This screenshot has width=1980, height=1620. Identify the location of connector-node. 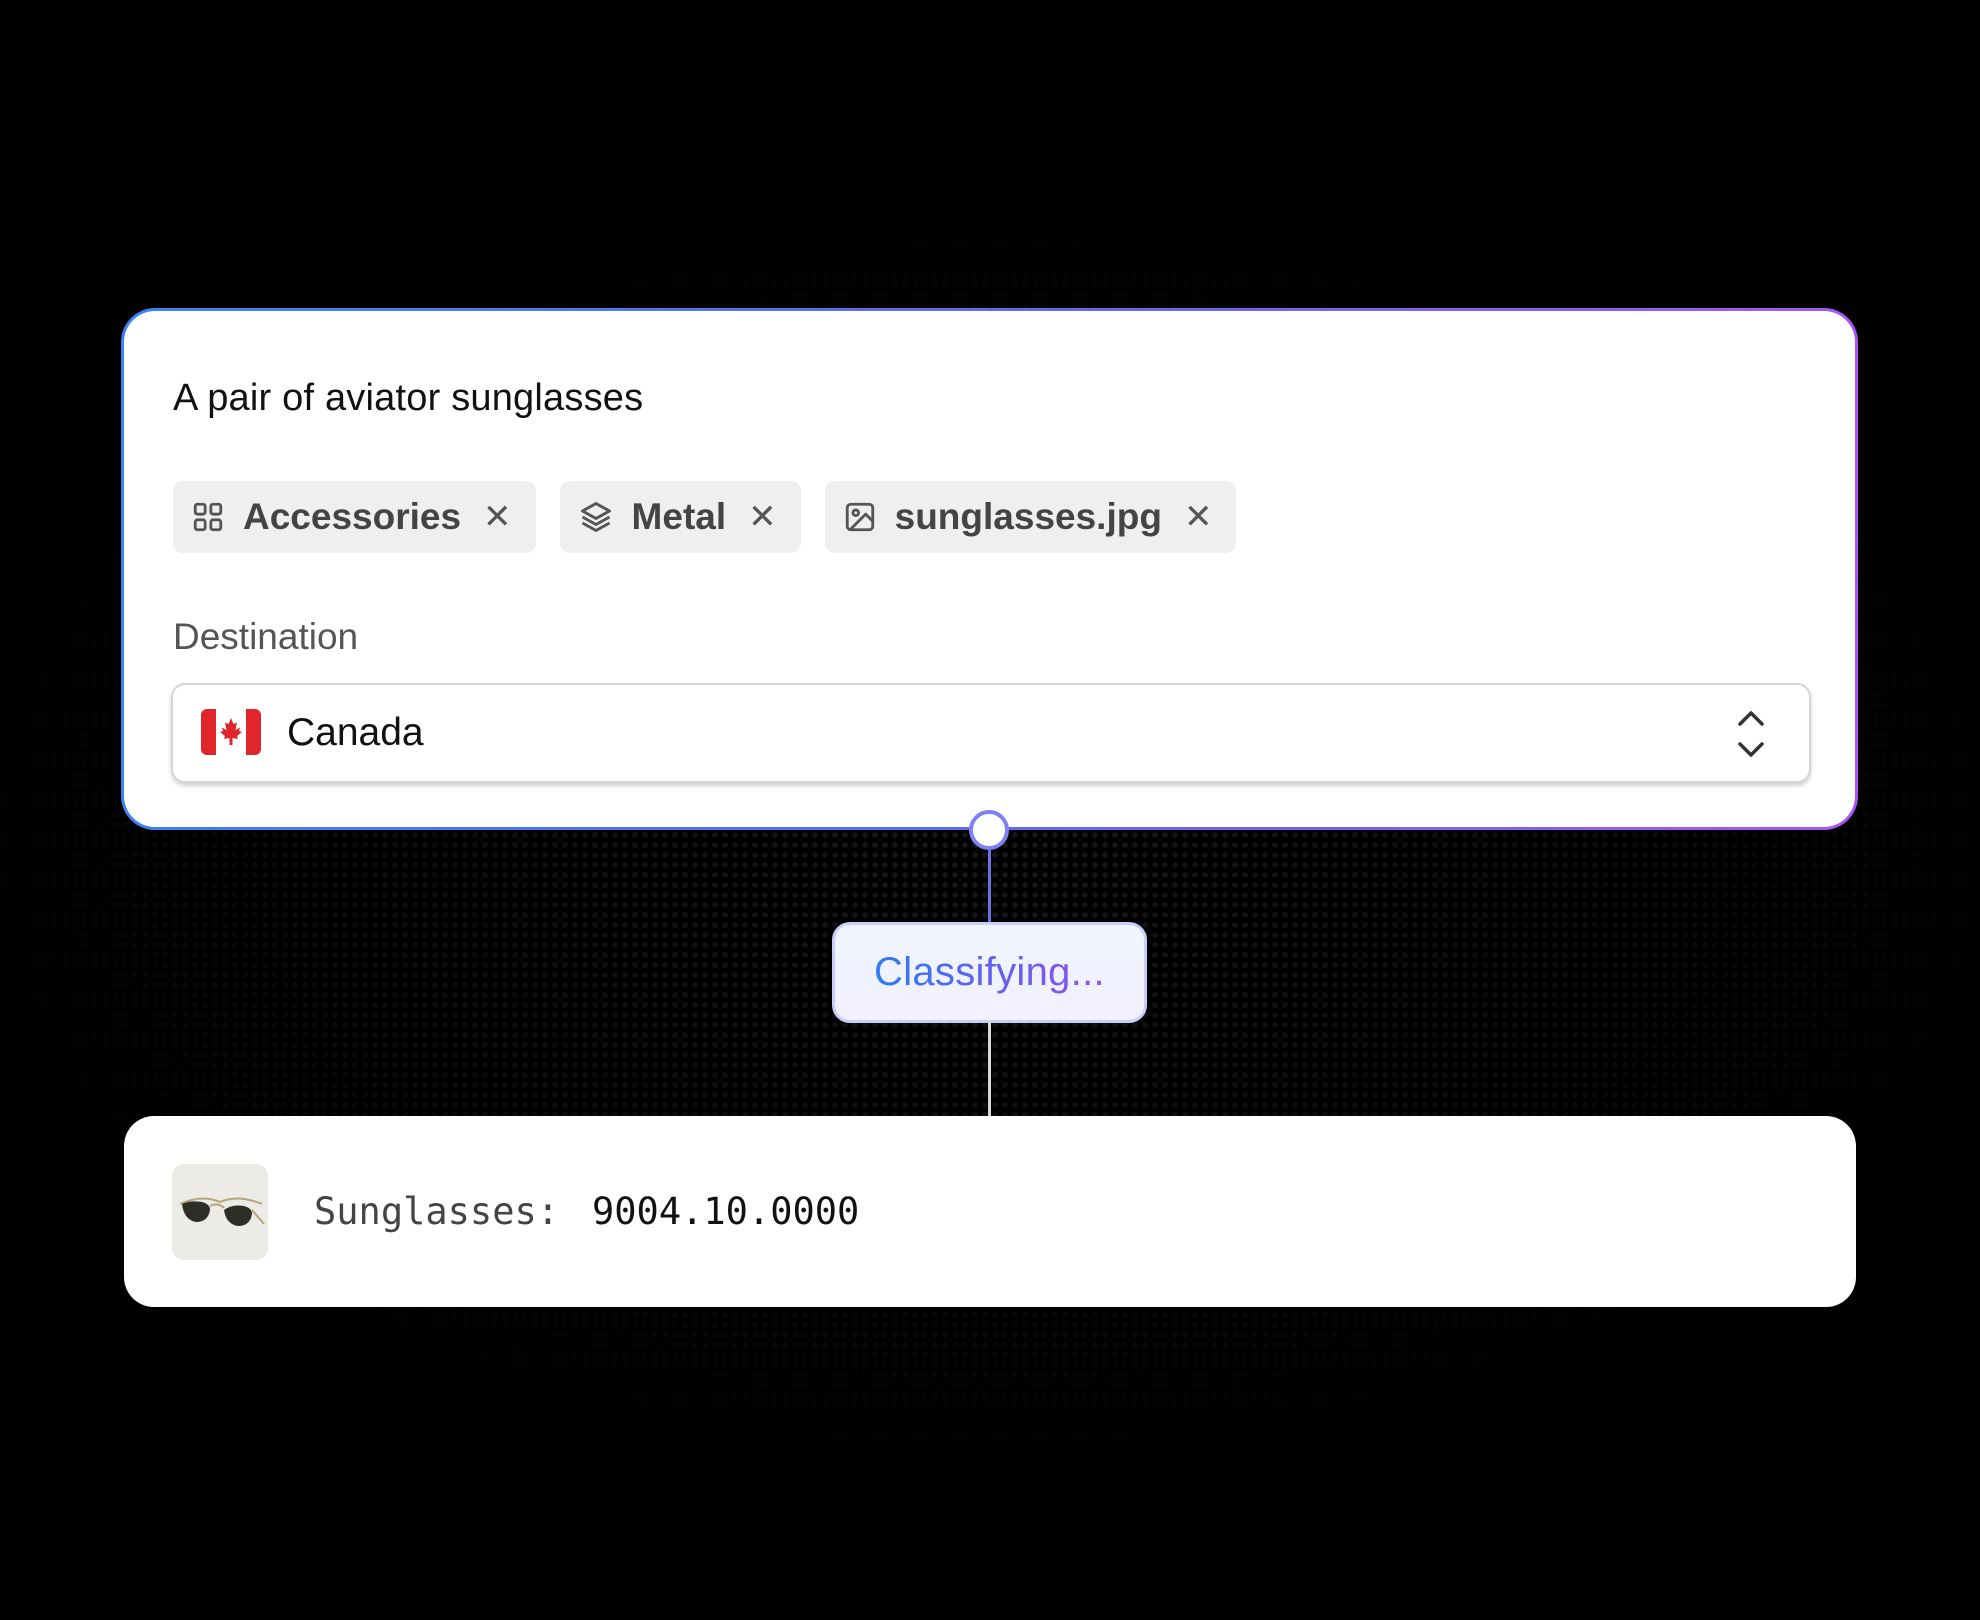
(989, 830).